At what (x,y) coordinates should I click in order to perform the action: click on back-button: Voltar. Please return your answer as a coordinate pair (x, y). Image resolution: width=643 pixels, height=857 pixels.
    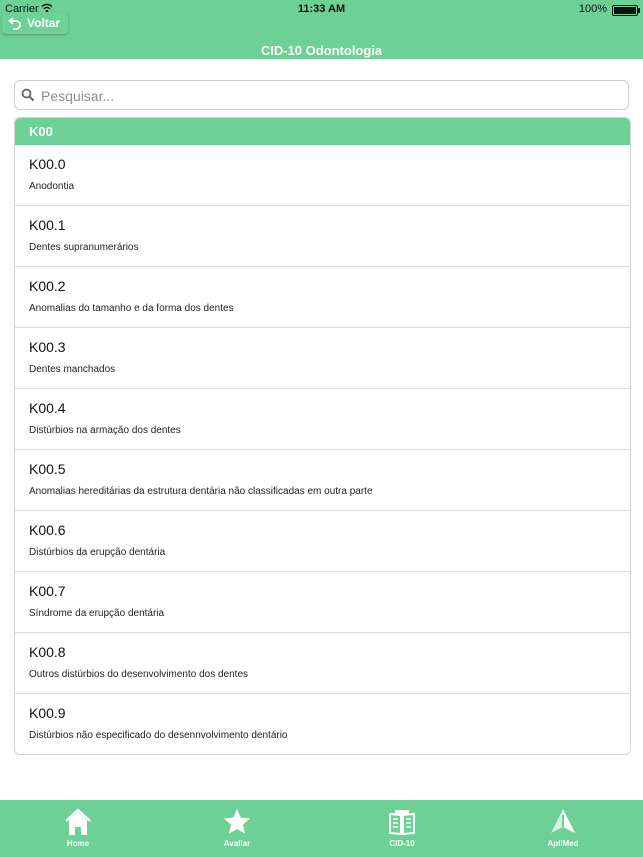
    Looking at the image, I should click on (35, 23).